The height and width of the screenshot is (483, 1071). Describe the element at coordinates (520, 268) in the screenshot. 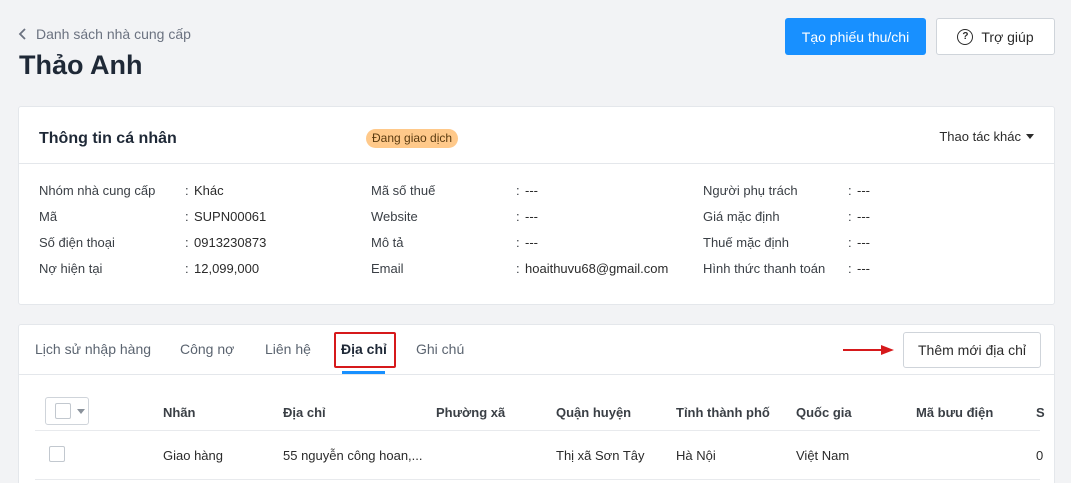

I see `info-row: Email: hoaithuvu68@gmail.com` at that location.